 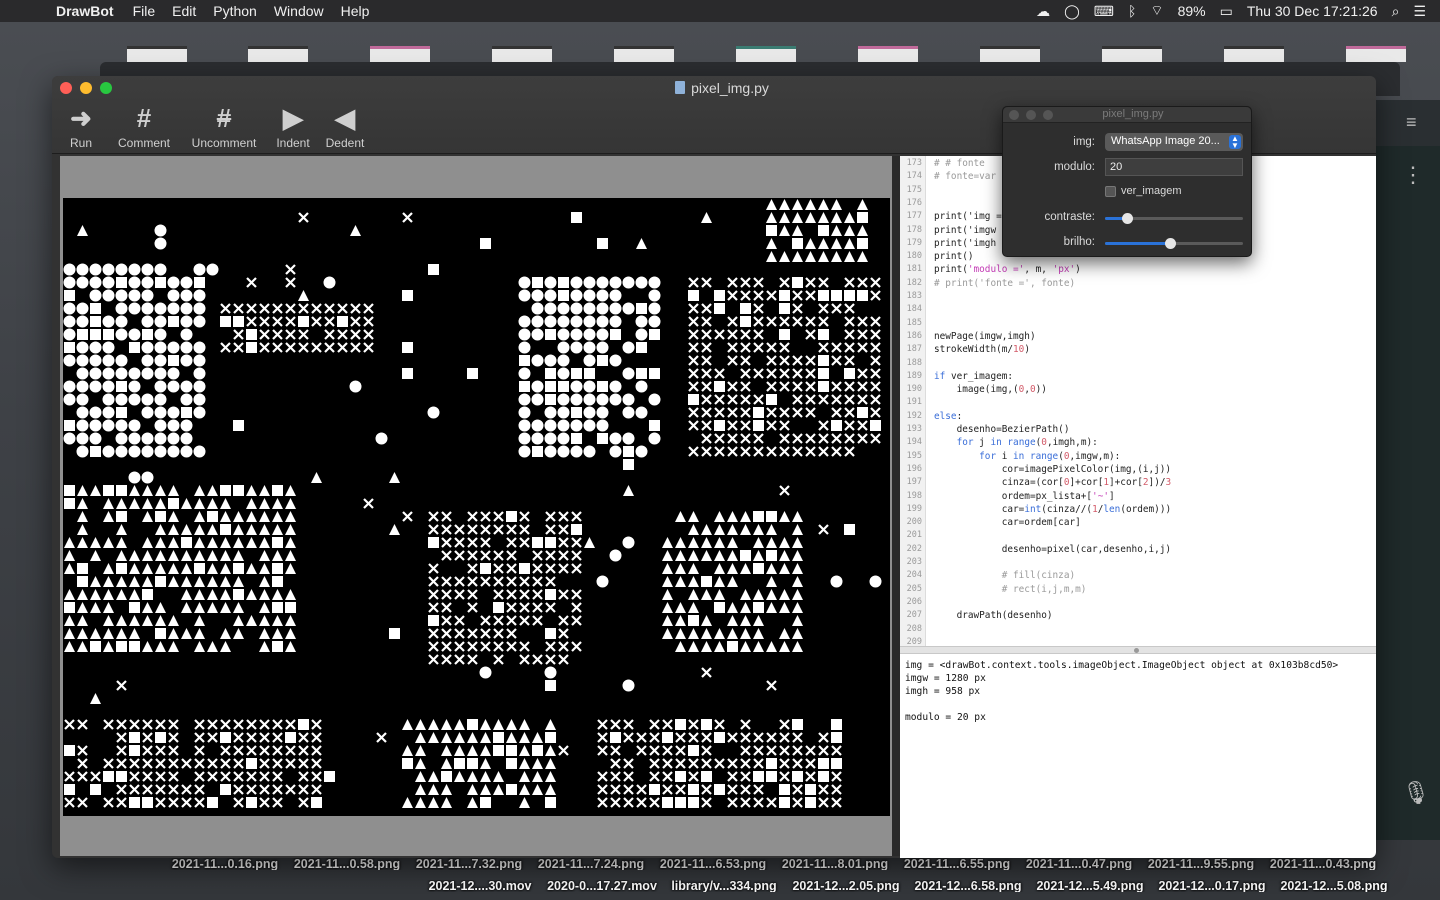 I want to click on desktop-file: 2021-11...0.47.png, so click(x=1079, y=864).